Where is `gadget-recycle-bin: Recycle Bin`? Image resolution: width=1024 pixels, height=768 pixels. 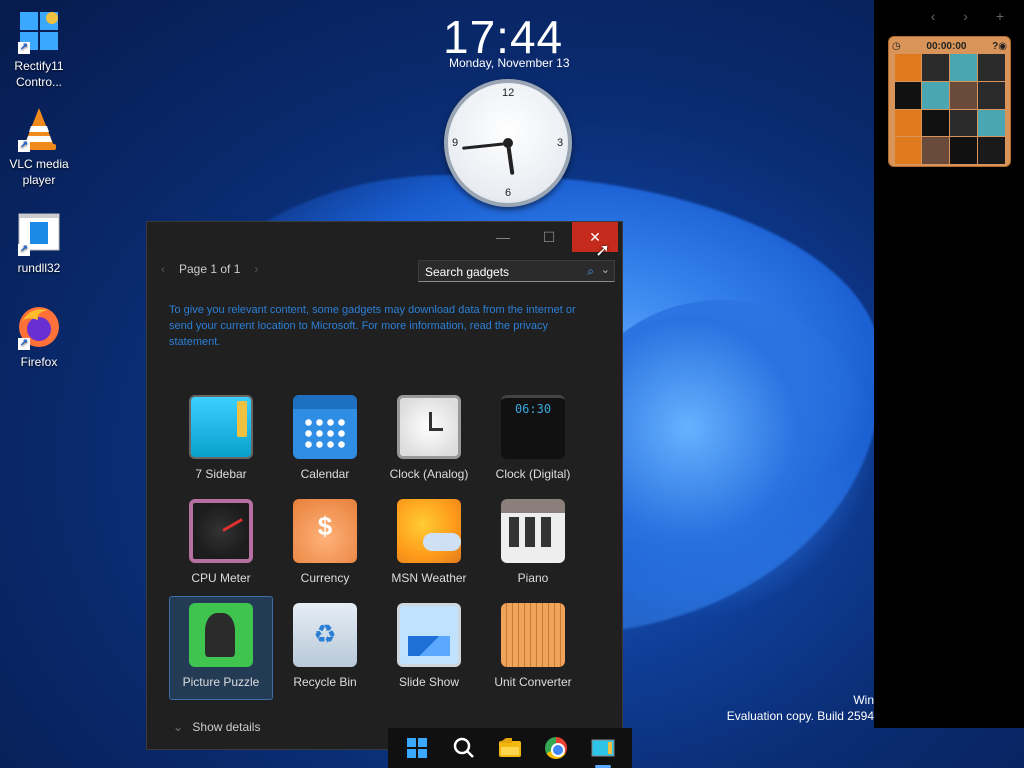 gadget-recycle-bin: Recycle Bin is located at coordinates (325, 648).